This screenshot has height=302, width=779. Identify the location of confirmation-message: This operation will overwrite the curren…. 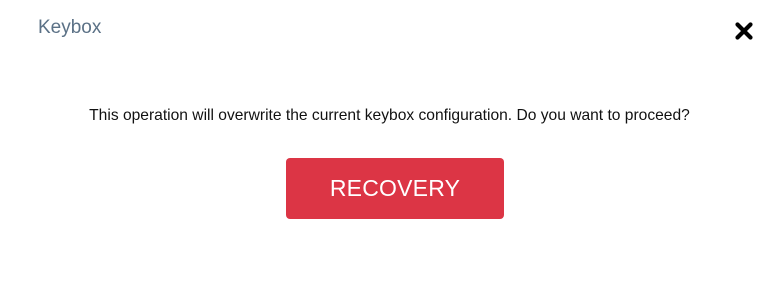
(389, 115).